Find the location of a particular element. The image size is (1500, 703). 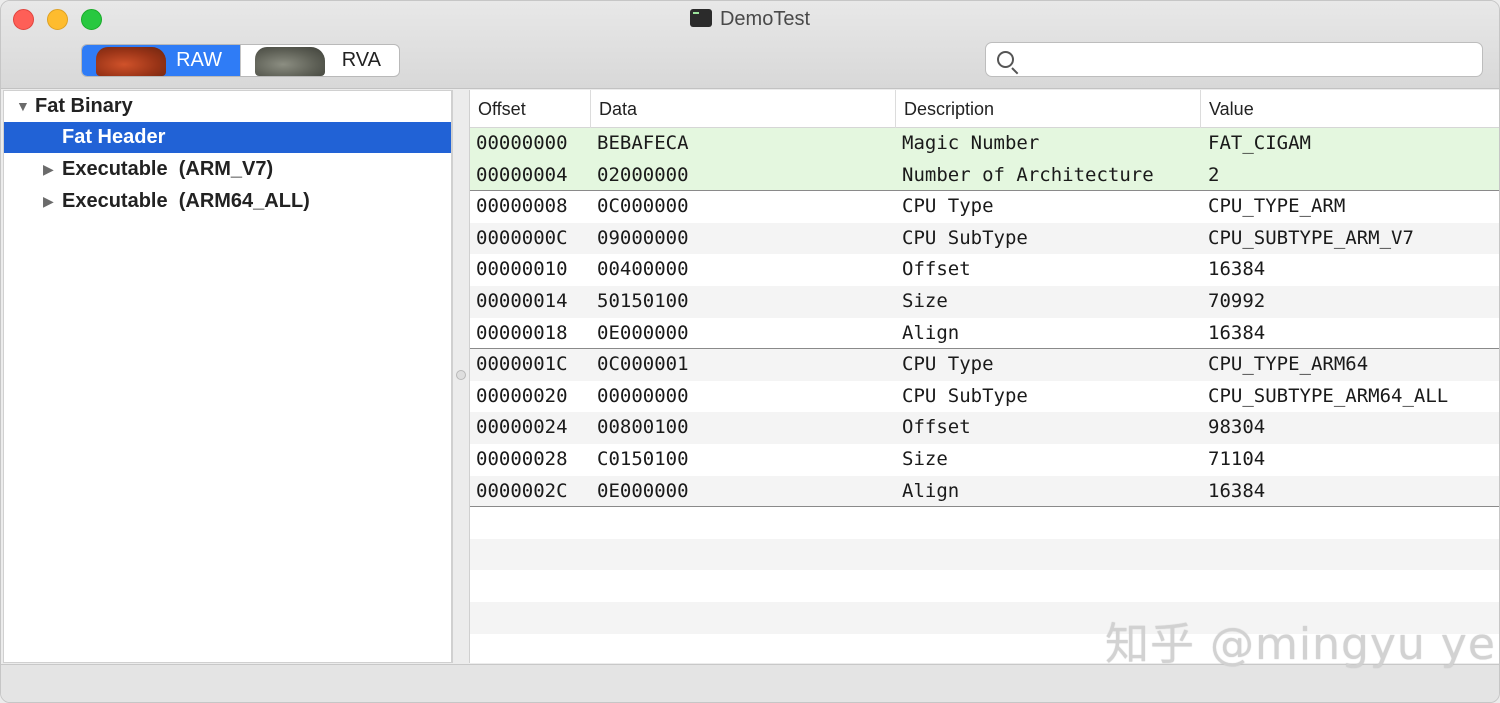

cell-offset: 0000000C is located at coordinates (522, 237).